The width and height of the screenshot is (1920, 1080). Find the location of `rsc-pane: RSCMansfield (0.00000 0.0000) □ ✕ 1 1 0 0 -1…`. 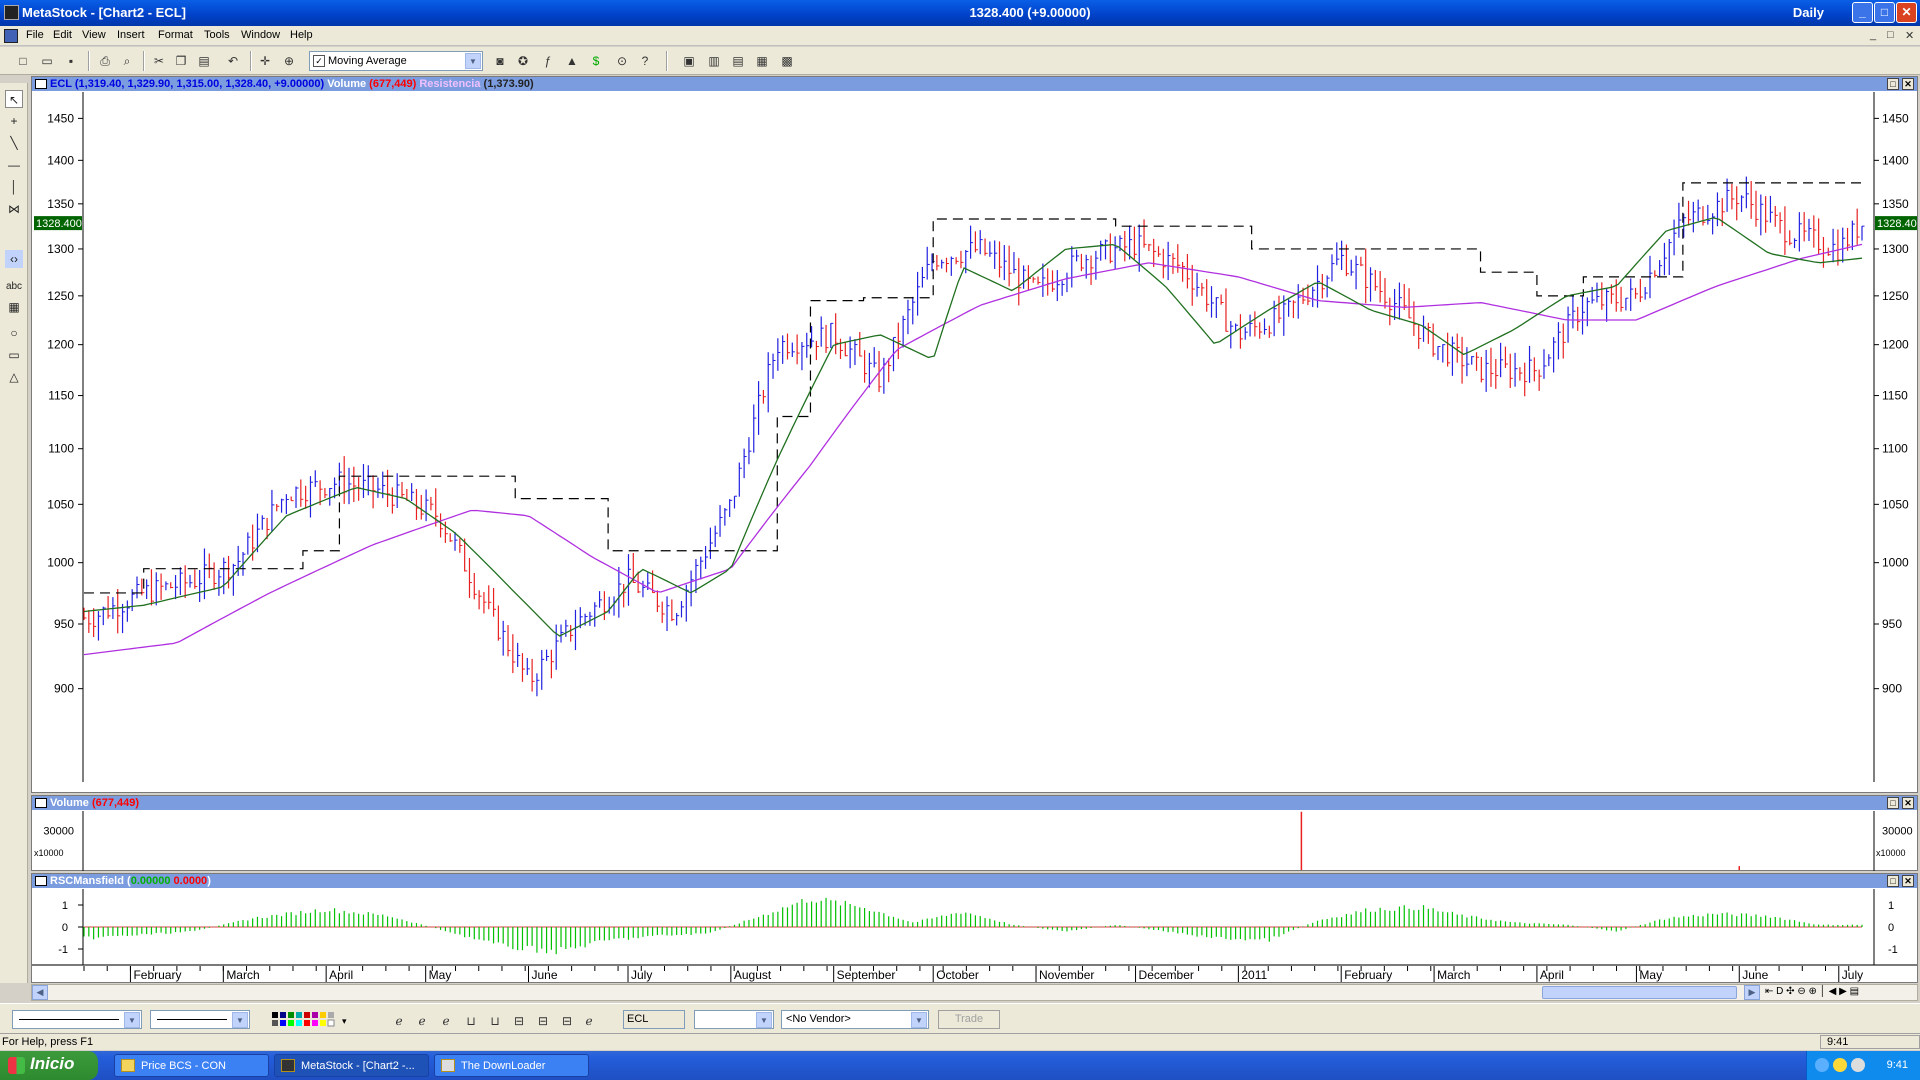

rsc-pane: RSCMansfield (0.00000 0.0000) □ ✕ 1 1 0 0 -1… is located at coordinates (974, 919).